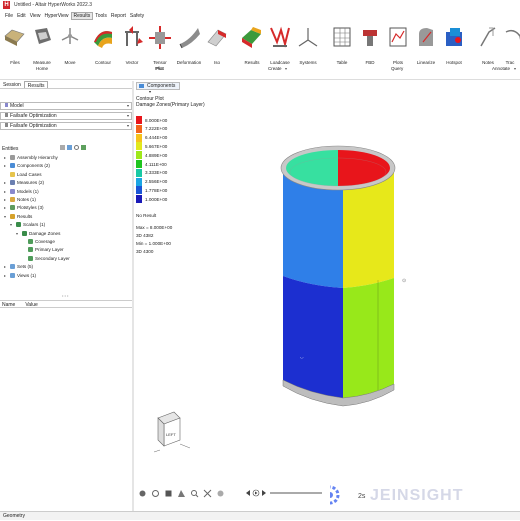  Describe the element at coordinates (118, 16) in the screenshot. I see `menu-report: Report` at that location.